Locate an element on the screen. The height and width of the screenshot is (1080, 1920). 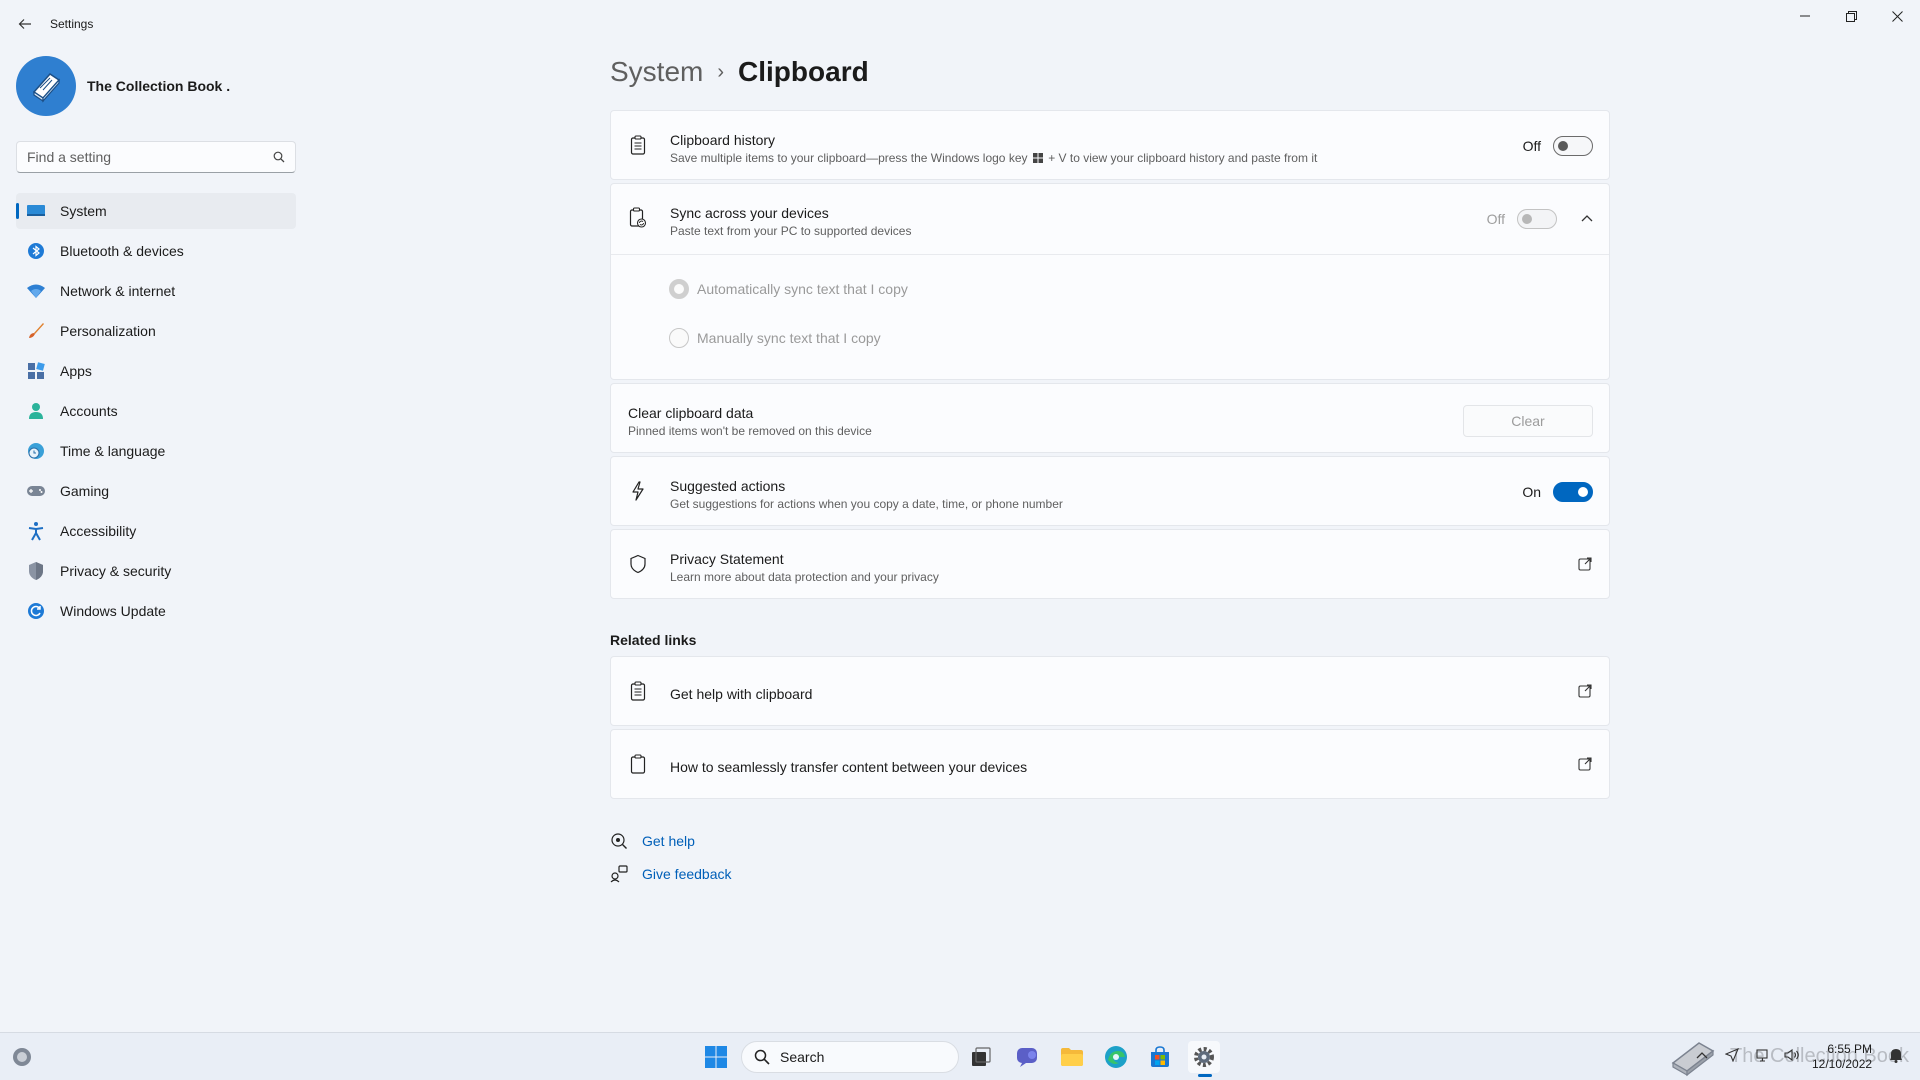
clipboard-history-title: Clipboard history is located at coordinates (723, 140).